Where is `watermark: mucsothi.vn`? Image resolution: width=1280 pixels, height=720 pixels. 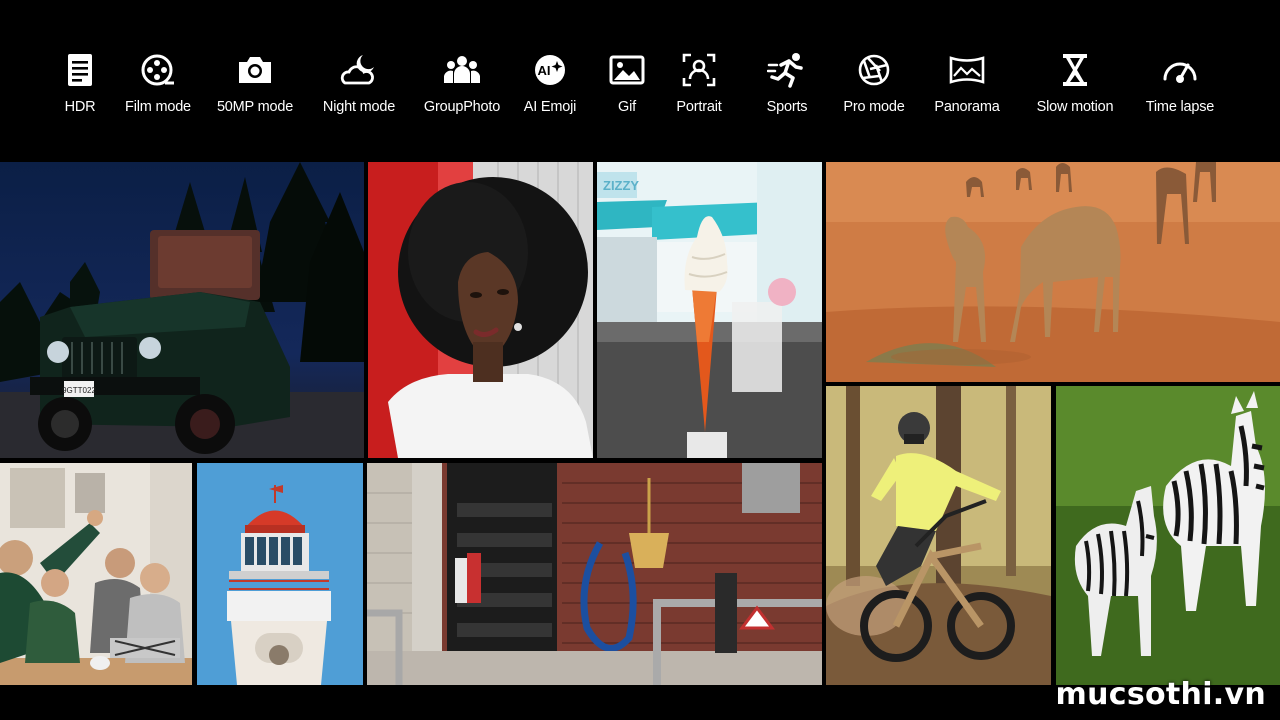 watermark: mucsothi.vn is located at coordinates (1160, 694).